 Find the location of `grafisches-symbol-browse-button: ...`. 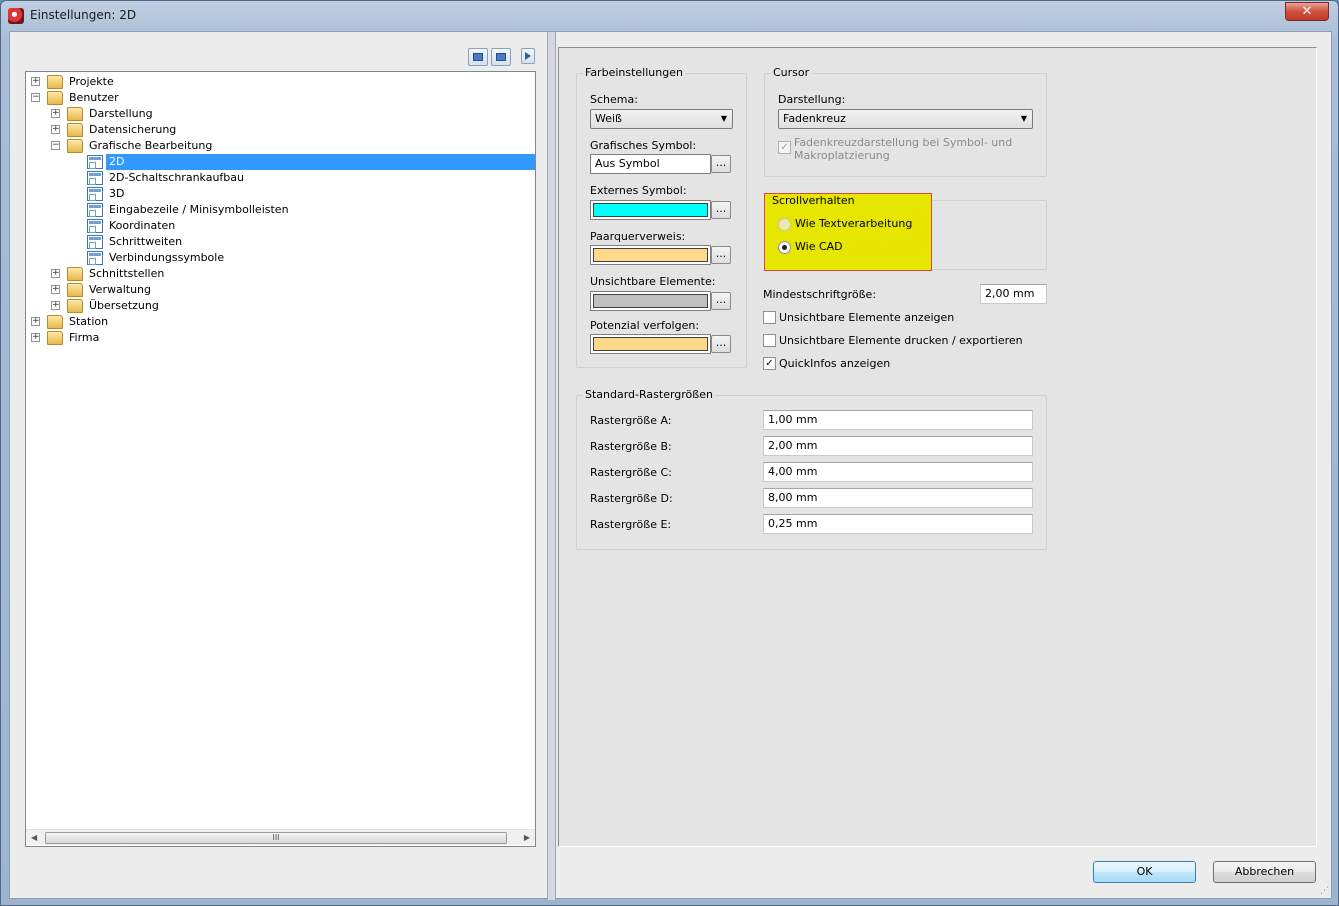

grafisches-symbol-browse-button: ... is located at coordinates (721, 164).